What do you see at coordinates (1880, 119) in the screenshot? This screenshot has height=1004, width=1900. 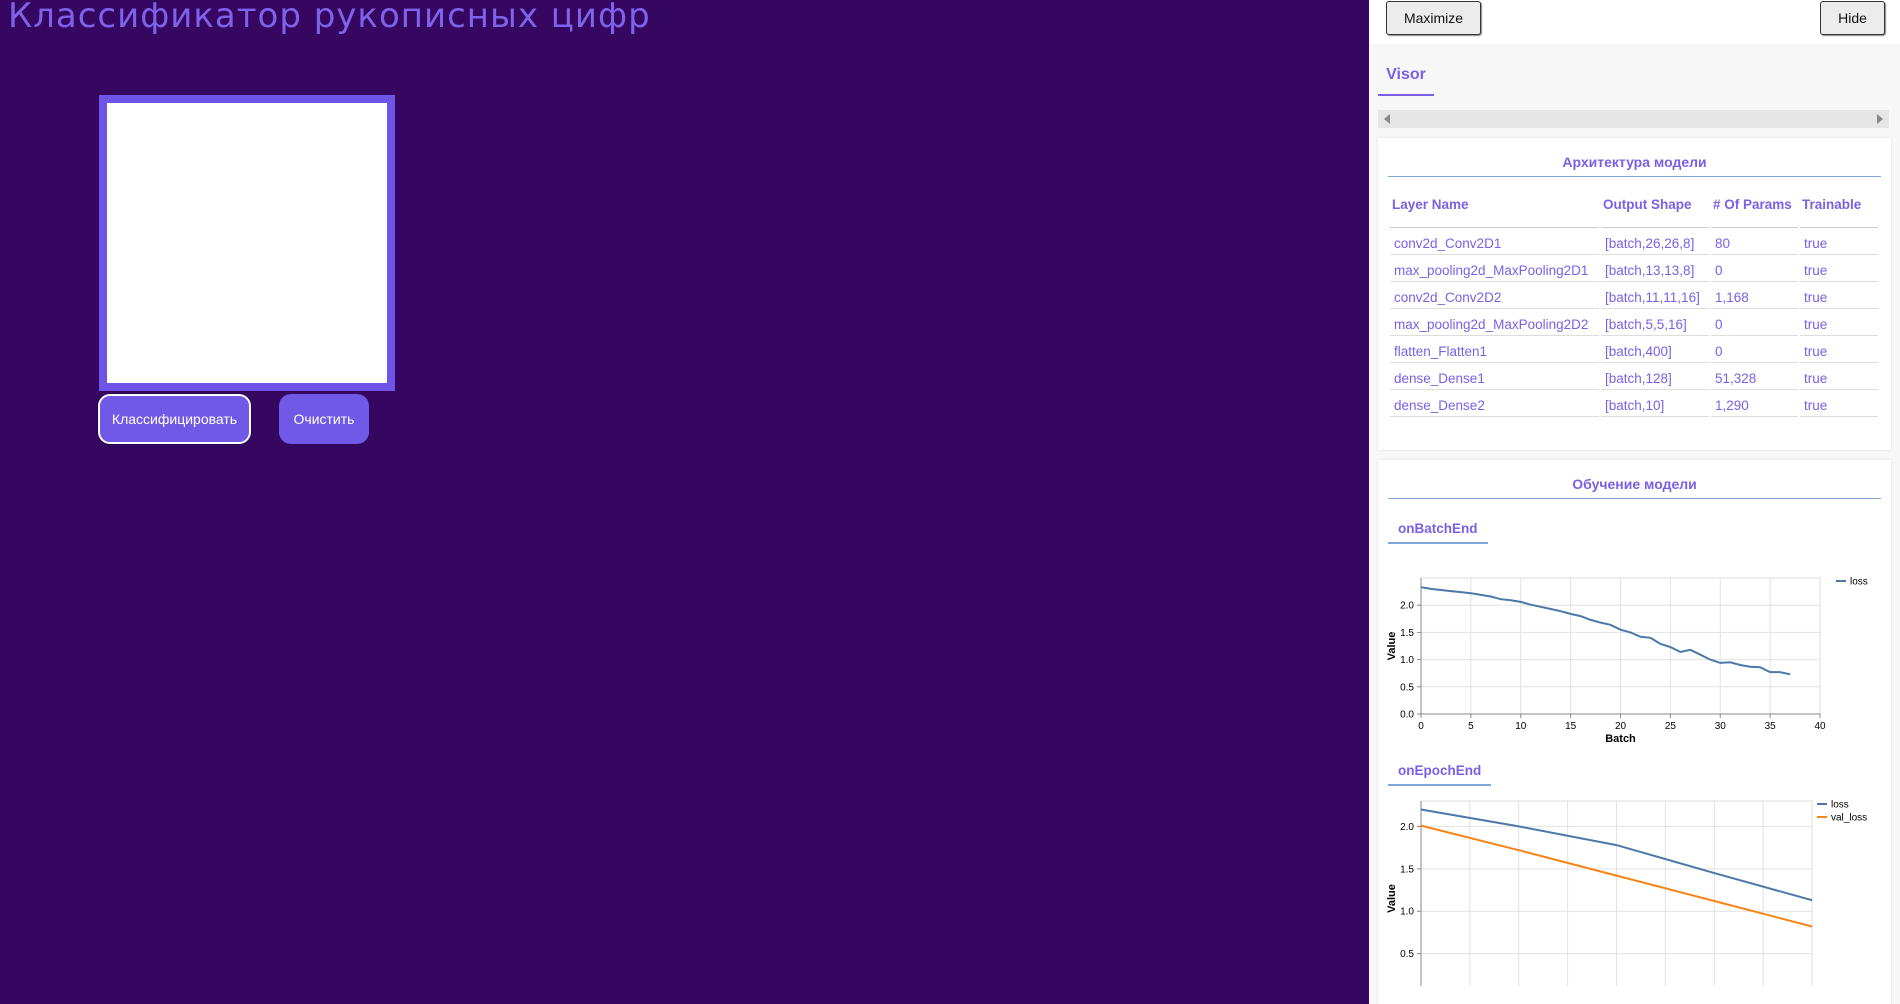 I see `scroll-right-icon` at bounding box center [1880, 119].